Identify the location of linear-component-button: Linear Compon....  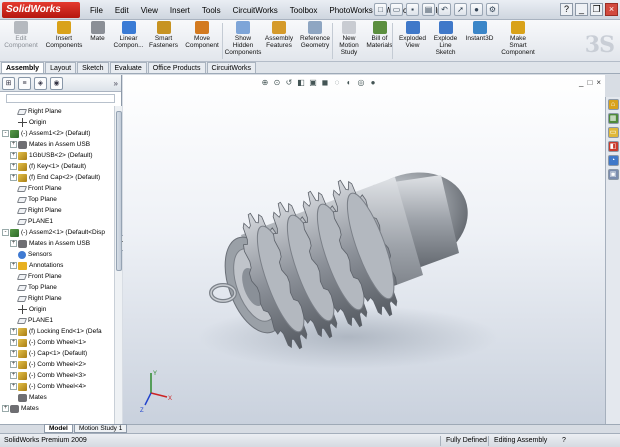
(128, 35).